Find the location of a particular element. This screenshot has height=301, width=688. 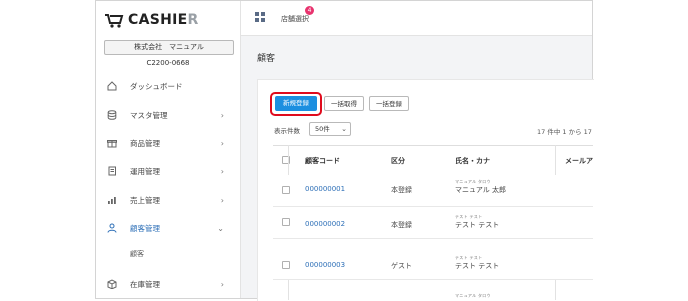

table-row: 000000003 ゲスト テスト テスト テスト テスト is located at coordinates (433, 259).